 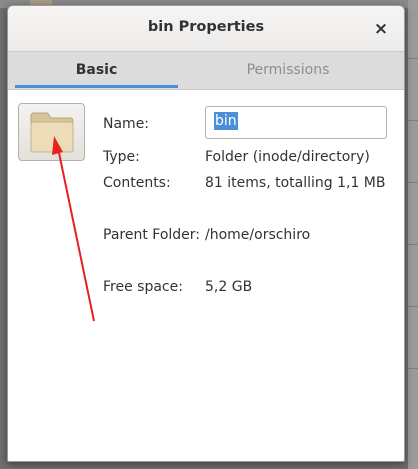 I want to click on free-space-label: Free space:, so click(x=143, y=287).